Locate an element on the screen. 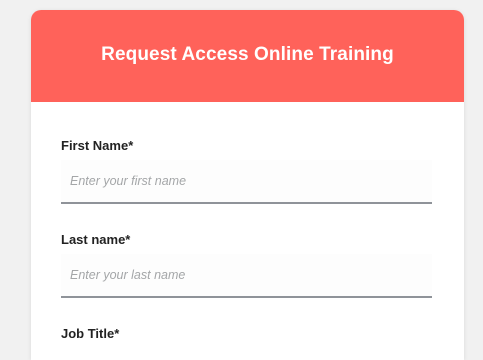  last-name-placeholder: Enter your last name is located at coordinates (128, 275).